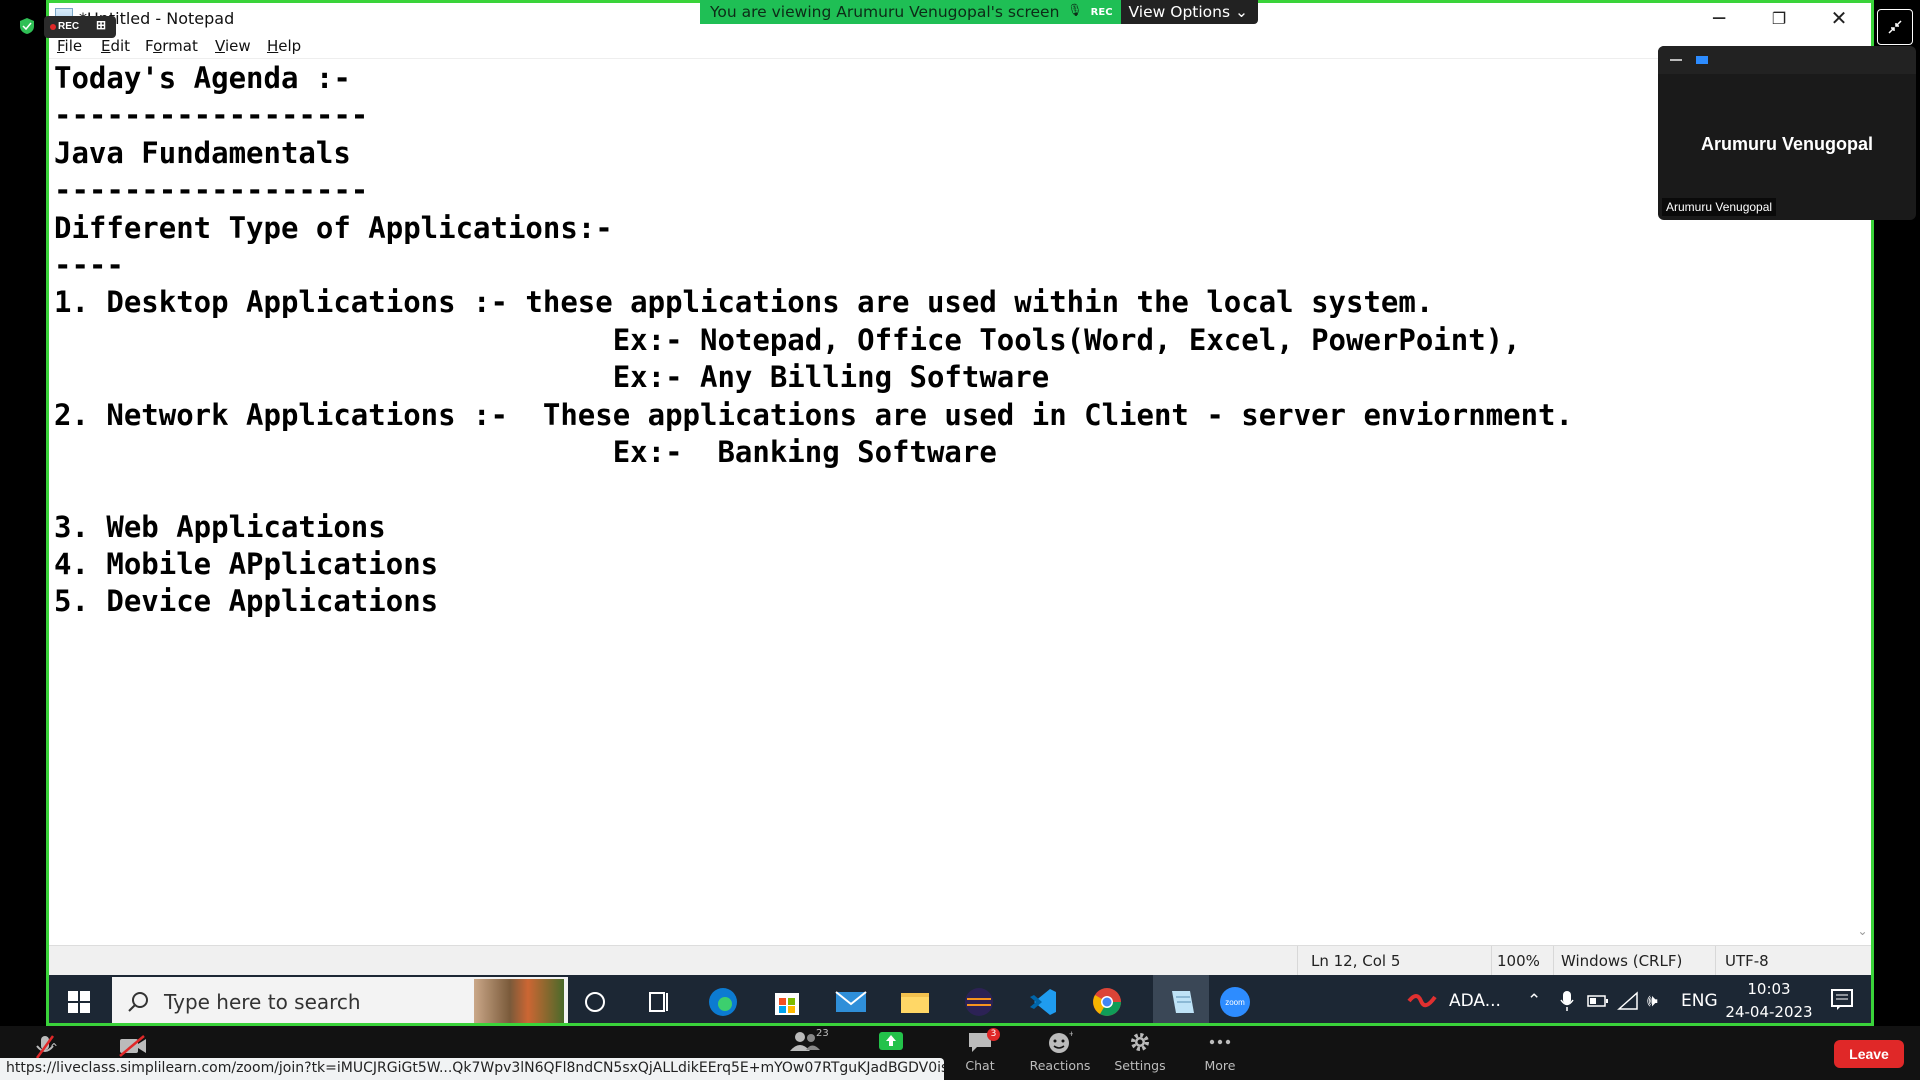 The image size is (1920, 1080). Describe the element at coordinates (822, 1033) in the screenshot. I see `participants-count: 23` at that location.